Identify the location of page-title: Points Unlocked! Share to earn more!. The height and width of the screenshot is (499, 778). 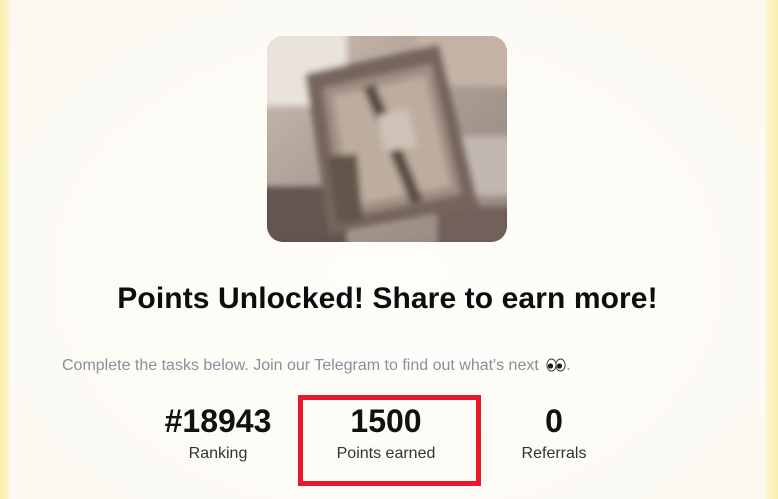
(387, 298).